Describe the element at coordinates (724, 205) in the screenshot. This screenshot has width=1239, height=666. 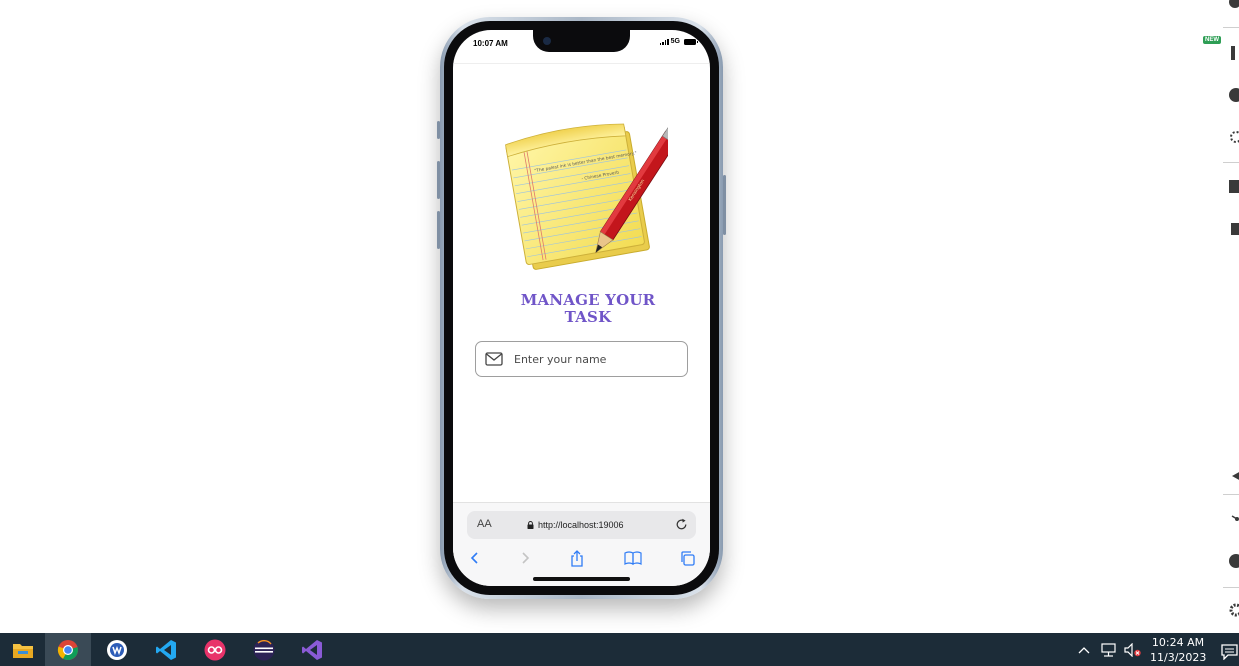
I see `power-button` at that location.